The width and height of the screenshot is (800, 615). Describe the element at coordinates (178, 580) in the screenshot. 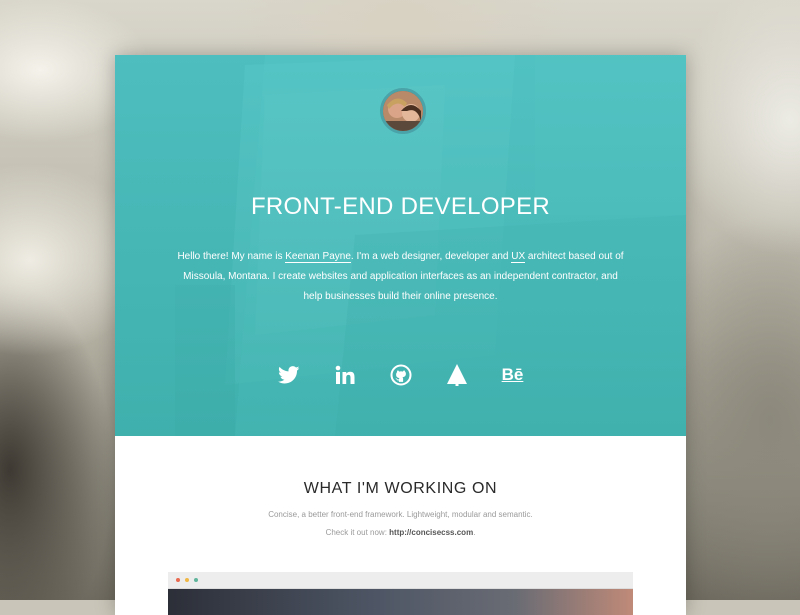

I see `close-dot-icon` at that location.